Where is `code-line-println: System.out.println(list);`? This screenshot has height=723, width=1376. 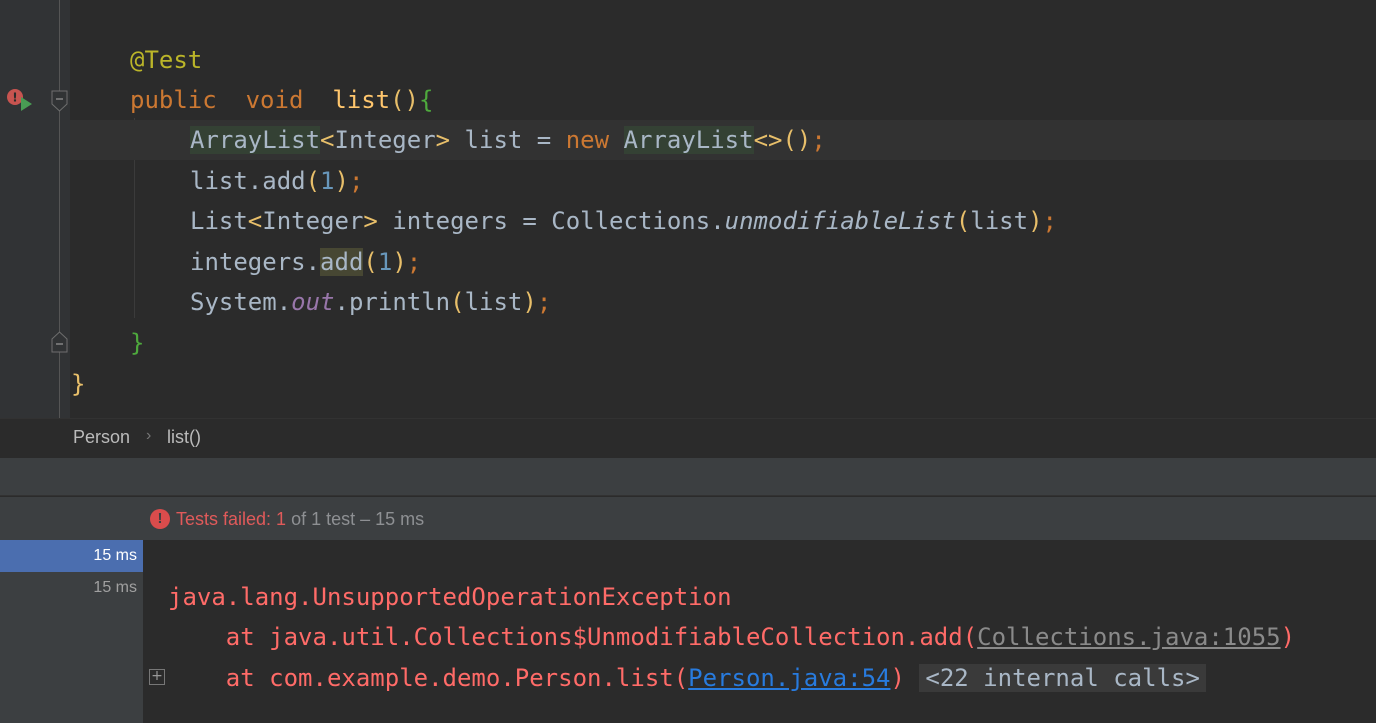
code-line-println: System.out.println(list); is located at coordinates (371, 302).